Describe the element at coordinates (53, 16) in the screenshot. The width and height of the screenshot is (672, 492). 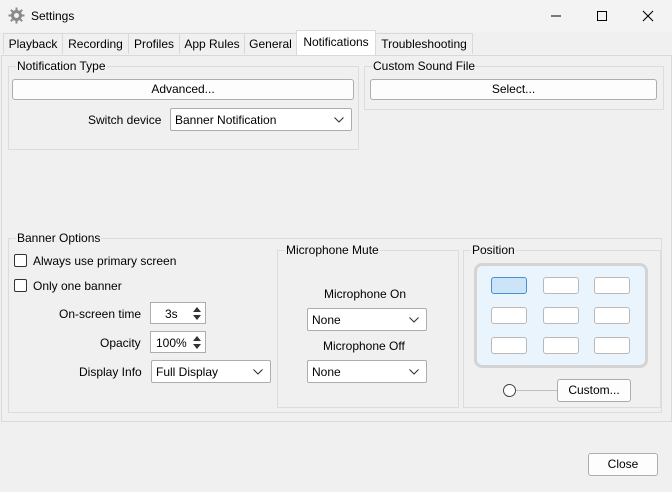
I see `window-title: Settings` at that location.